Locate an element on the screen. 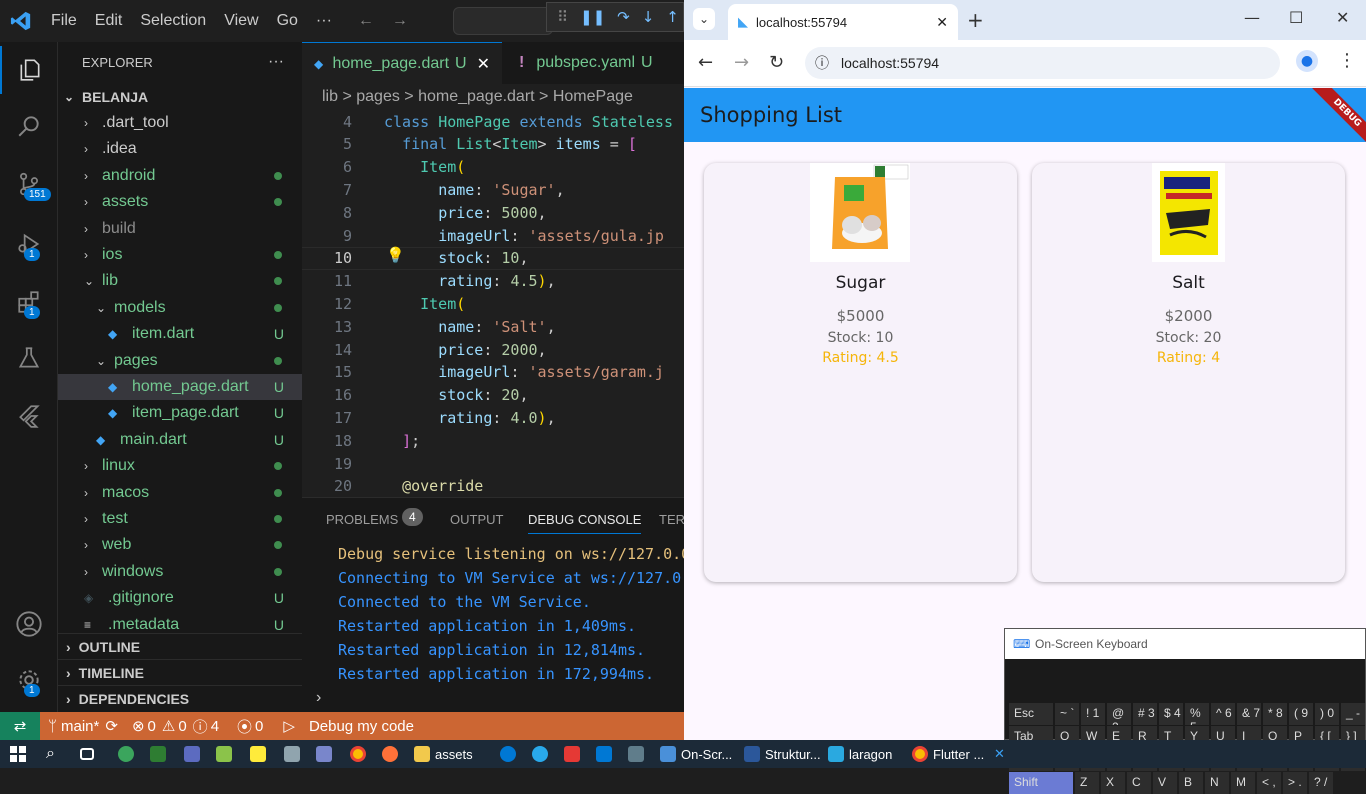 Image resolution: width=1366 pixels, height=794 pixels. tree-item: › linux is located at coordinates (180, 466).